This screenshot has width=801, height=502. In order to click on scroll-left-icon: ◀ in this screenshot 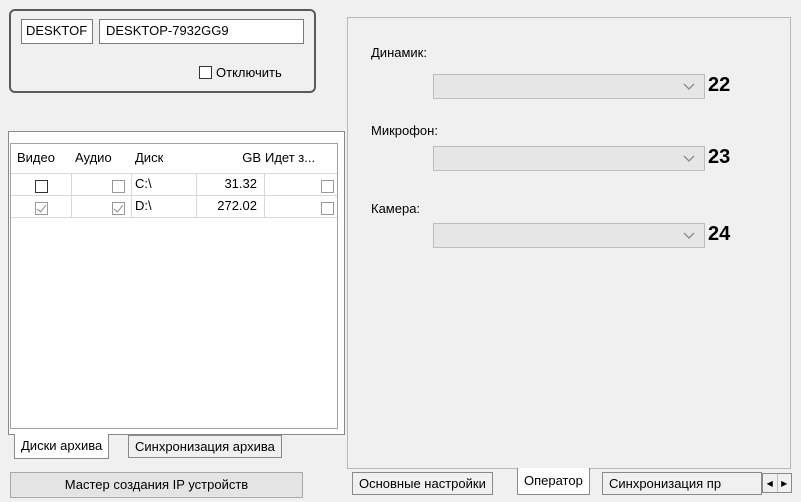, I will do `click(770, 483)`.